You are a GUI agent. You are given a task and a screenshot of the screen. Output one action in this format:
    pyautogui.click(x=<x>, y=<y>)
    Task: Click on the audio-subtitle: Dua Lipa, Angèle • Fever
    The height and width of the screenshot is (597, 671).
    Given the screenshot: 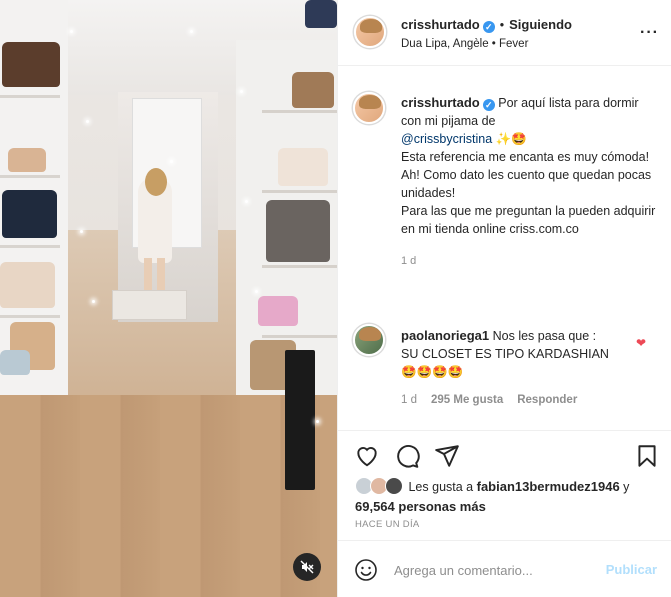 What is the action you would take?
    pyautogui.click(x=464, y=44)
    